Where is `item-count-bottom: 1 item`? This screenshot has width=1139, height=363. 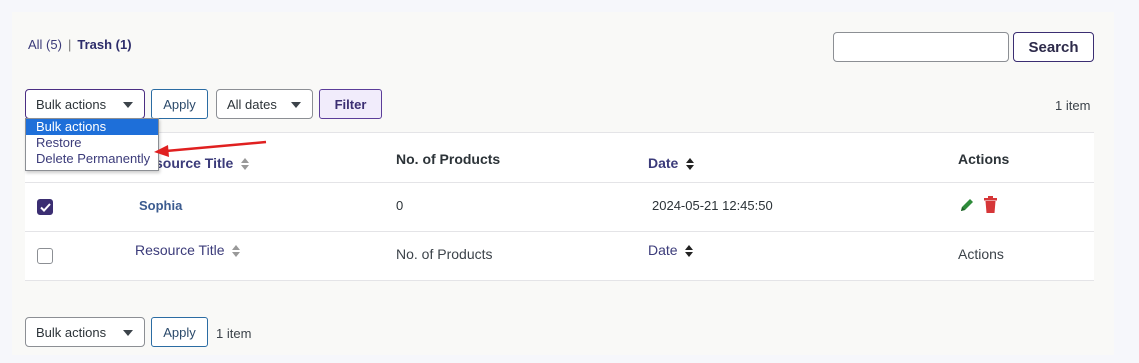 item-count-bottom: 1 item is located at coordinates (234, 333).